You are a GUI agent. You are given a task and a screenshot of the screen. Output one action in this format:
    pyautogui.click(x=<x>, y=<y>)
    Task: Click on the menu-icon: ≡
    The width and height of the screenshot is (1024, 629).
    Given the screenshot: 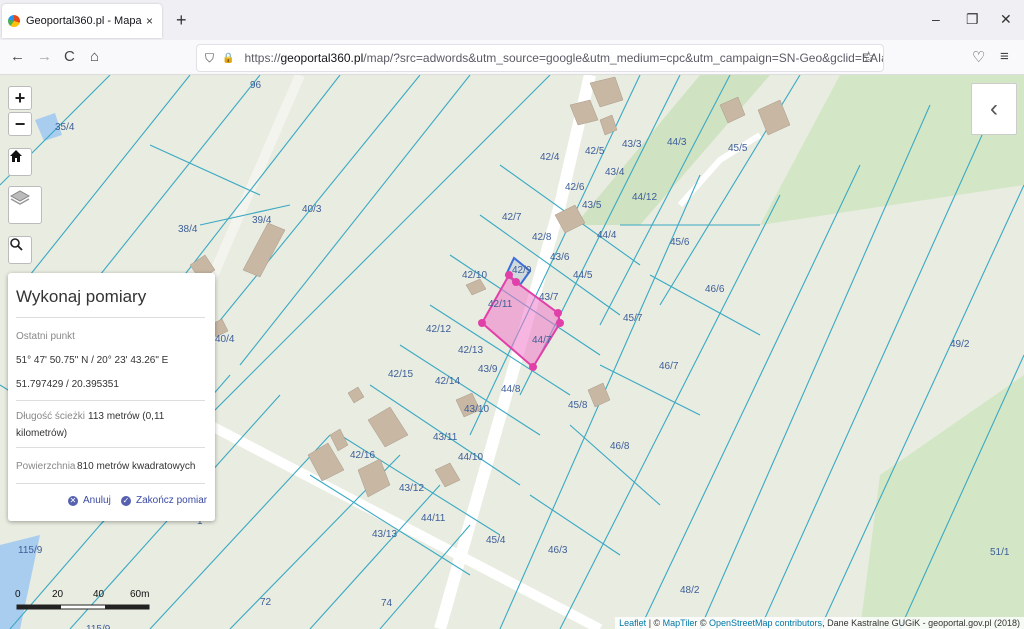 What is the action you would take?
    pyautogui.click(x=1004, y=56)
    